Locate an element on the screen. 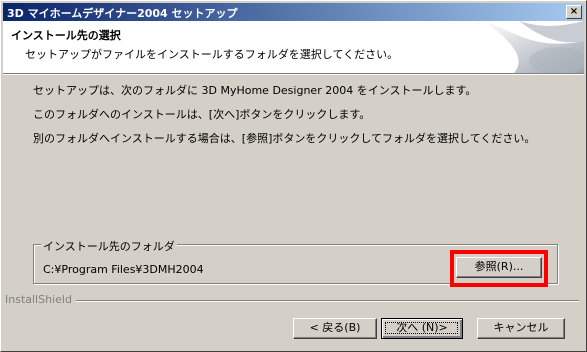  window-title: 3D マイホームデザイナー2004 セットアップ is located at coordinates (122, 13).